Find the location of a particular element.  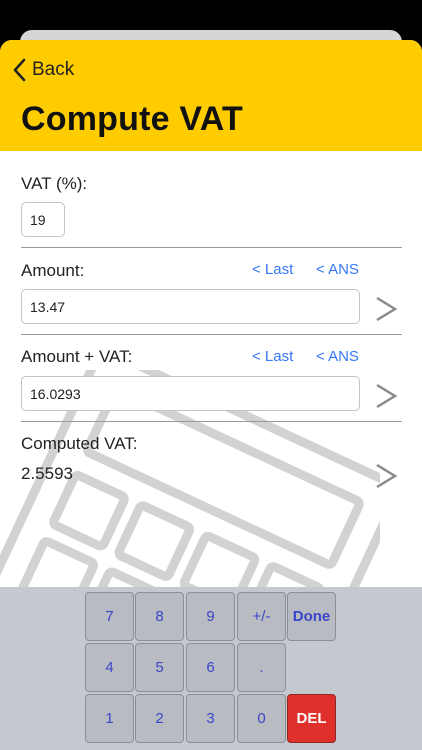

key-3: 3 is located at coordinates (210, 718).